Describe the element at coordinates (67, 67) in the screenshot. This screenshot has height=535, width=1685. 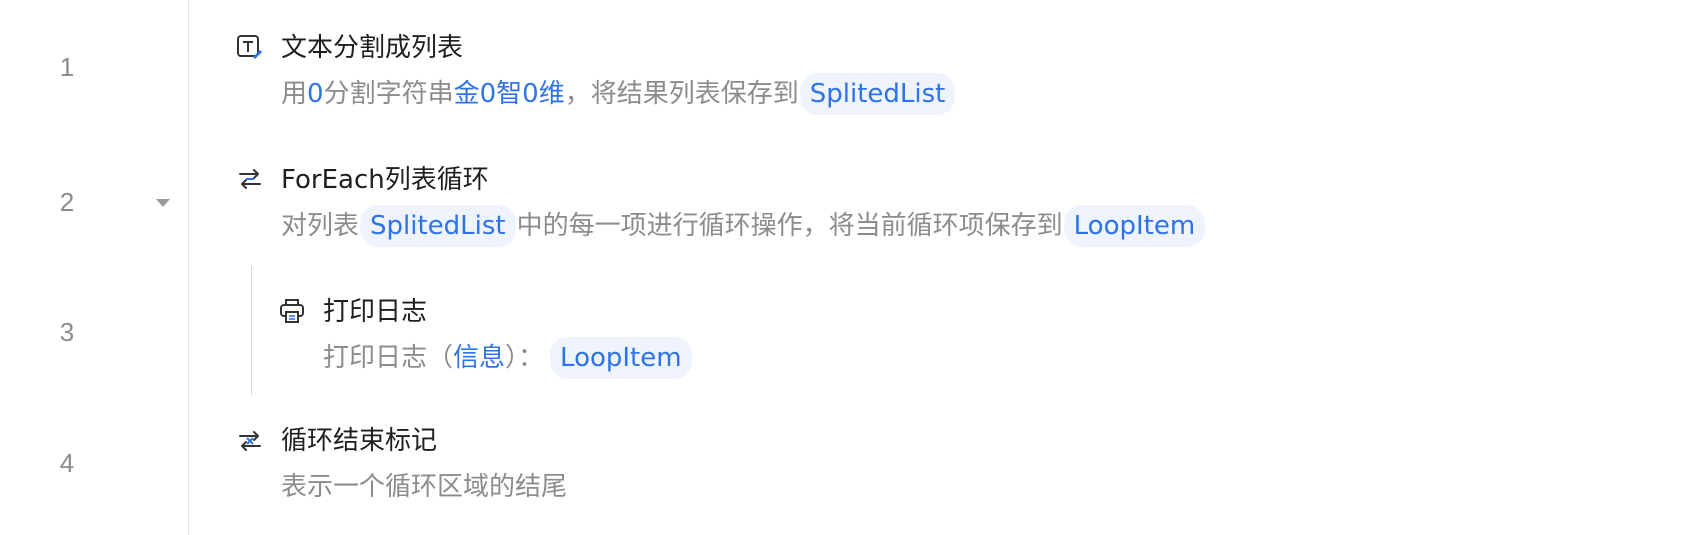
I see `line-number: 1` at that location.